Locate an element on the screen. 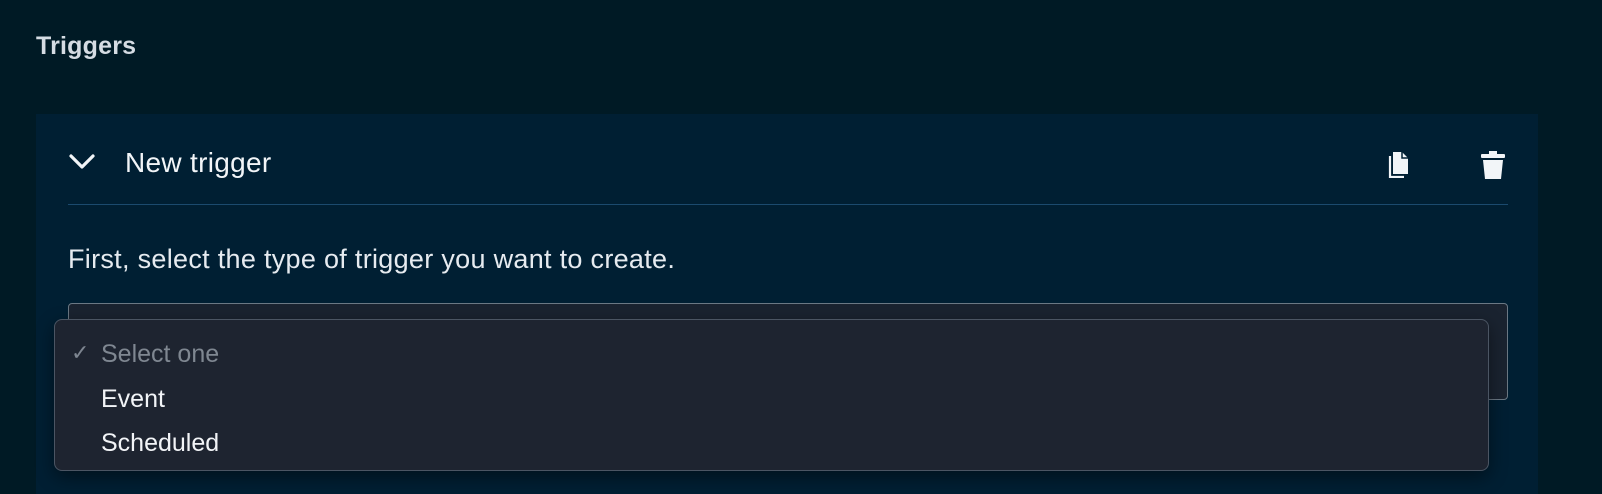  option-select-one: ✓ Select one is located at coordinates (771, 353).